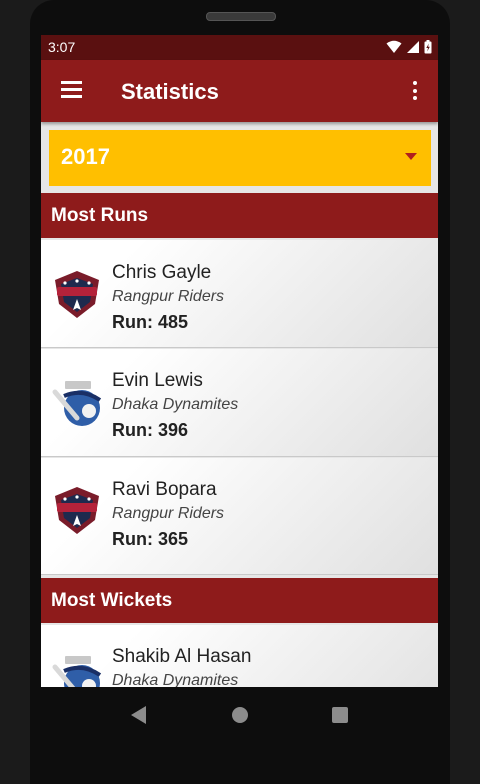 This screenshot has width=480, height=784. What do you see at coordinates (150, 539) in the screenshot?
I see `stat-value: Run: 365` at bounding box center [150, 539].